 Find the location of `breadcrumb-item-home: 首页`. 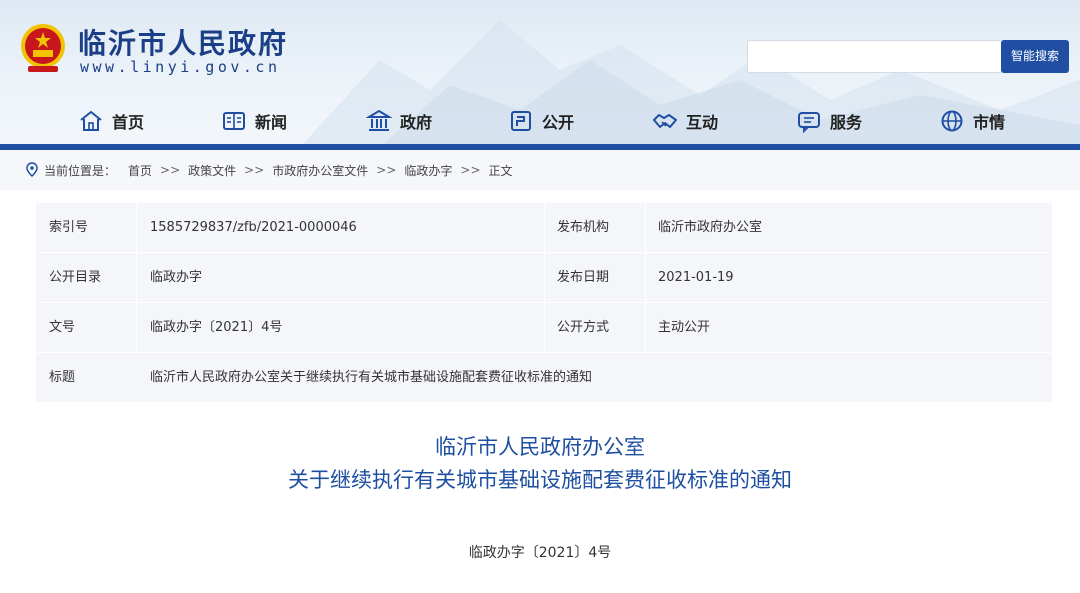

breadcrumb-item-home: 首页 is located at coordinates (140, 170).